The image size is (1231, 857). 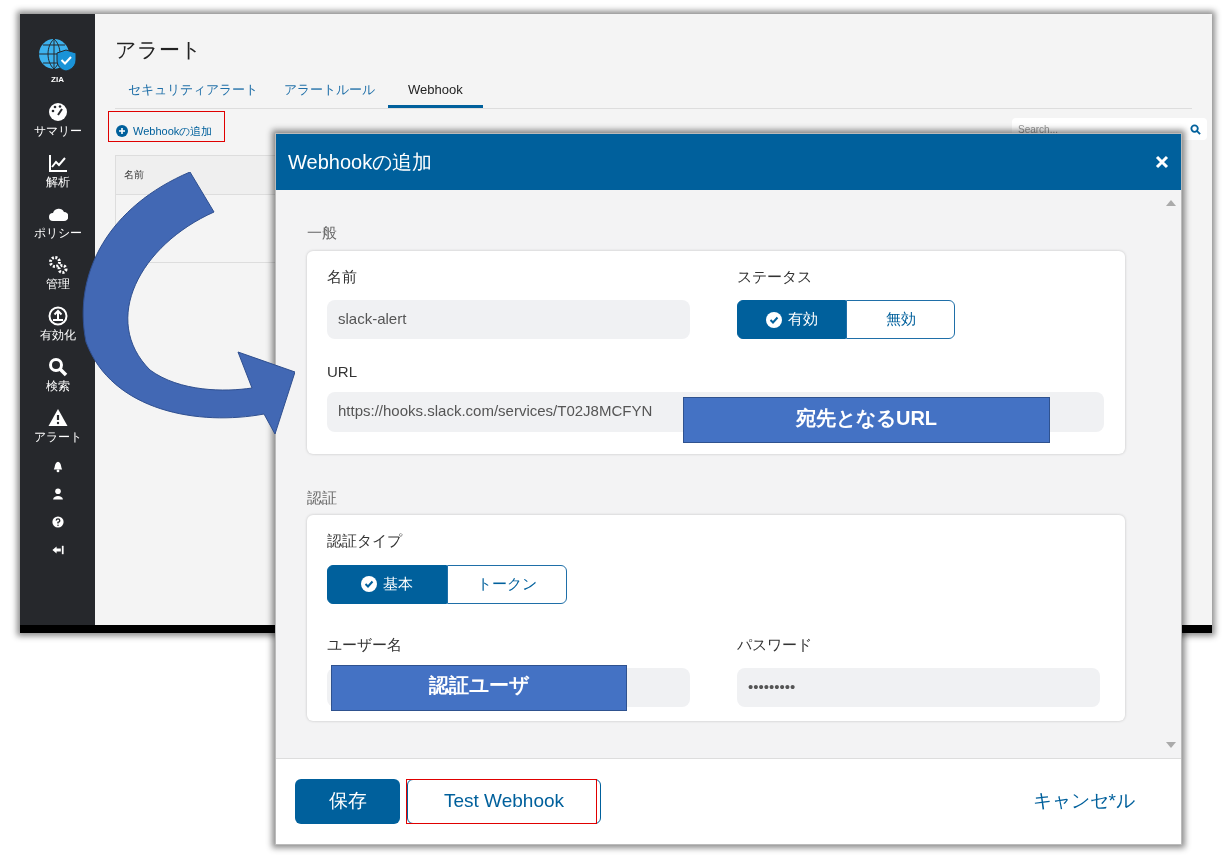 I want to click on save-button: 保存, so click(x=347, y=801).